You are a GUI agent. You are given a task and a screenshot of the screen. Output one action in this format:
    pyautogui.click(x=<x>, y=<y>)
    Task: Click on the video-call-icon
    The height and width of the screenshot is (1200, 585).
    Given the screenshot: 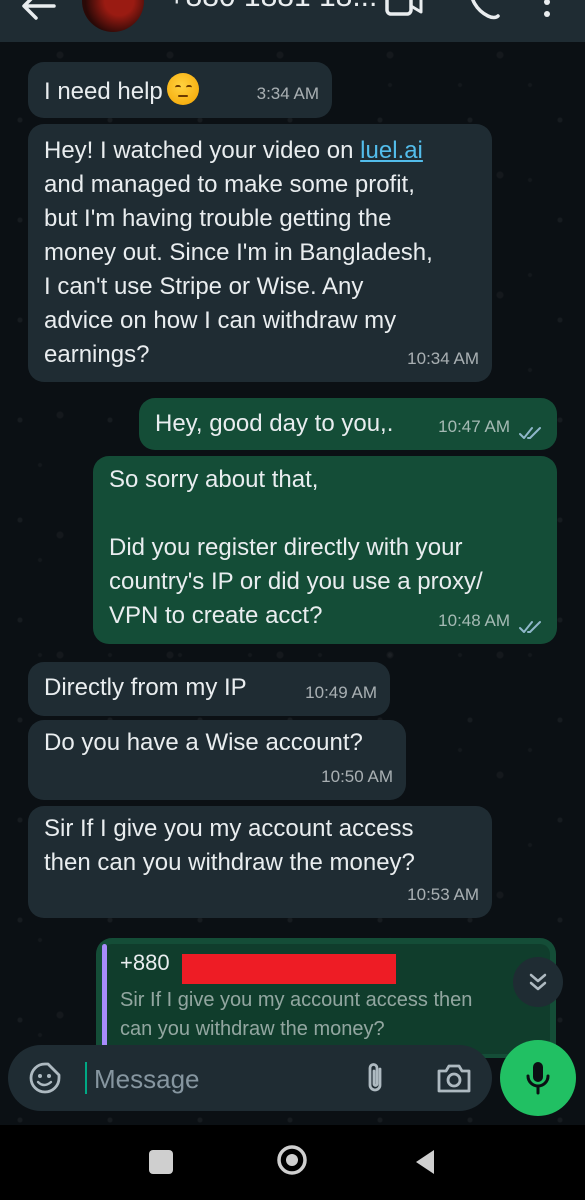 What is the action you would take?
    pyautogui.click(x=404, y=13)
    